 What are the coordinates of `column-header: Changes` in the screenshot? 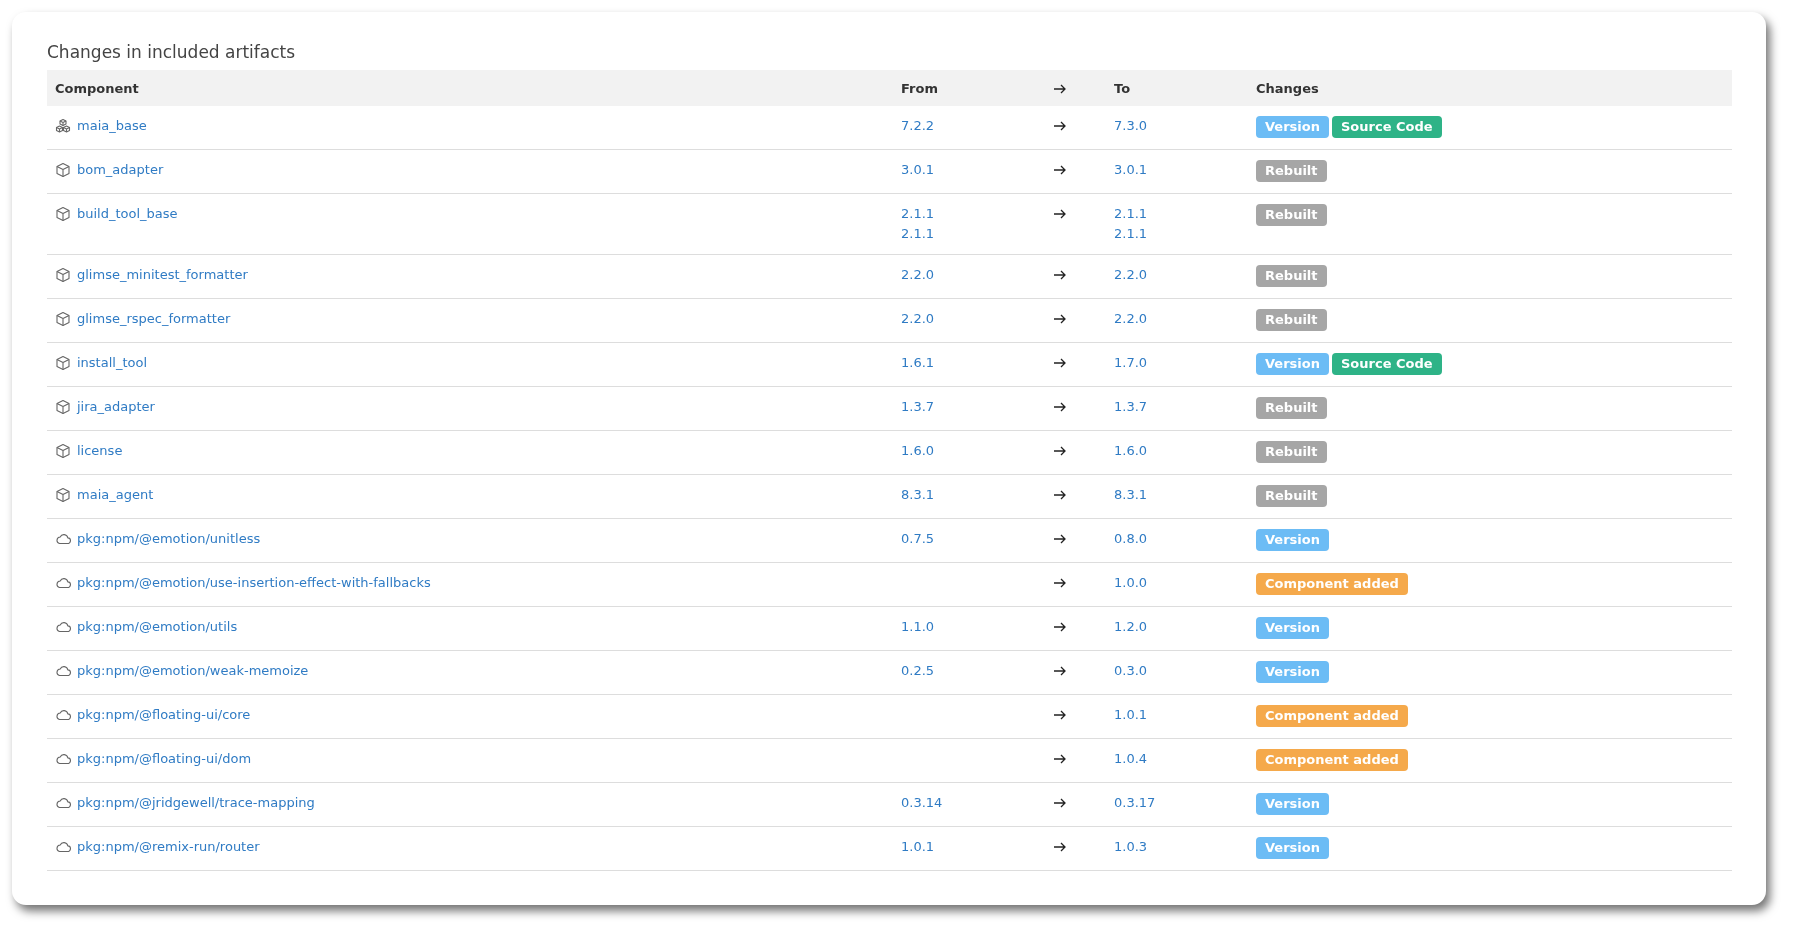 It's located at (1287, 88).